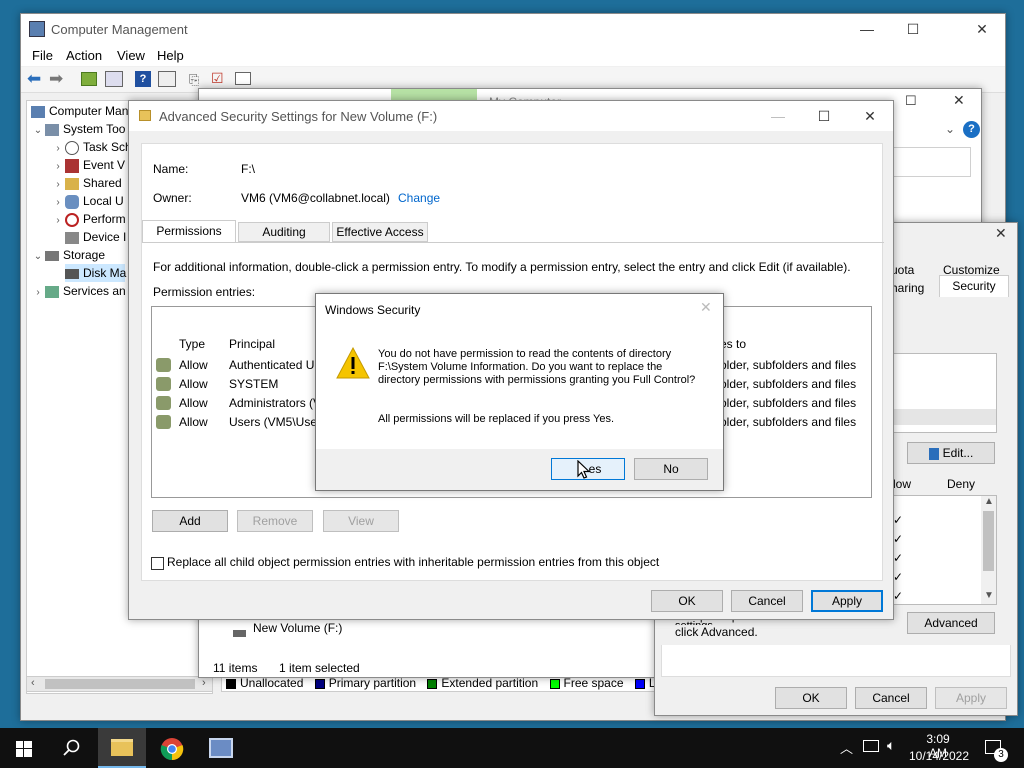 The image size is (1024, 768). I want to click on cm-menubar: File Action View Help, so click(513, 55).